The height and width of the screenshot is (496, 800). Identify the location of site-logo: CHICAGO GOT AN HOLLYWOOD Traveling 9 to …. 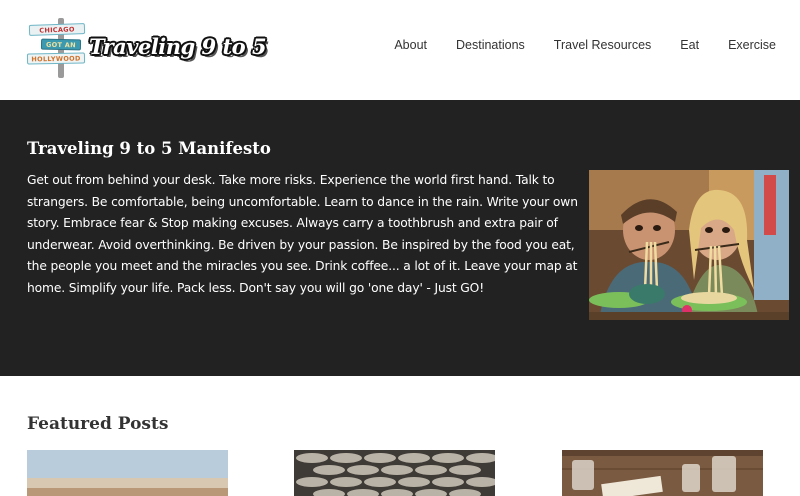
(146, 49).